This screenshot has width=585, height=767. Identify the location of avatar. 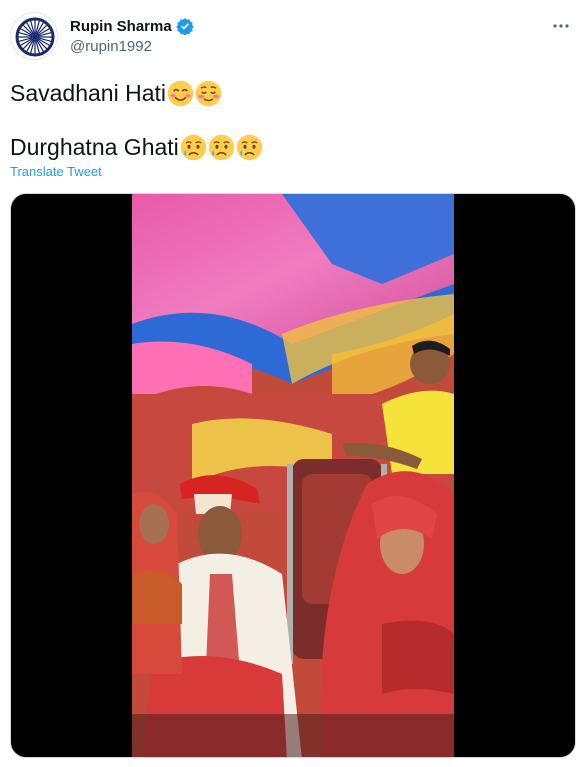
(34, 36).